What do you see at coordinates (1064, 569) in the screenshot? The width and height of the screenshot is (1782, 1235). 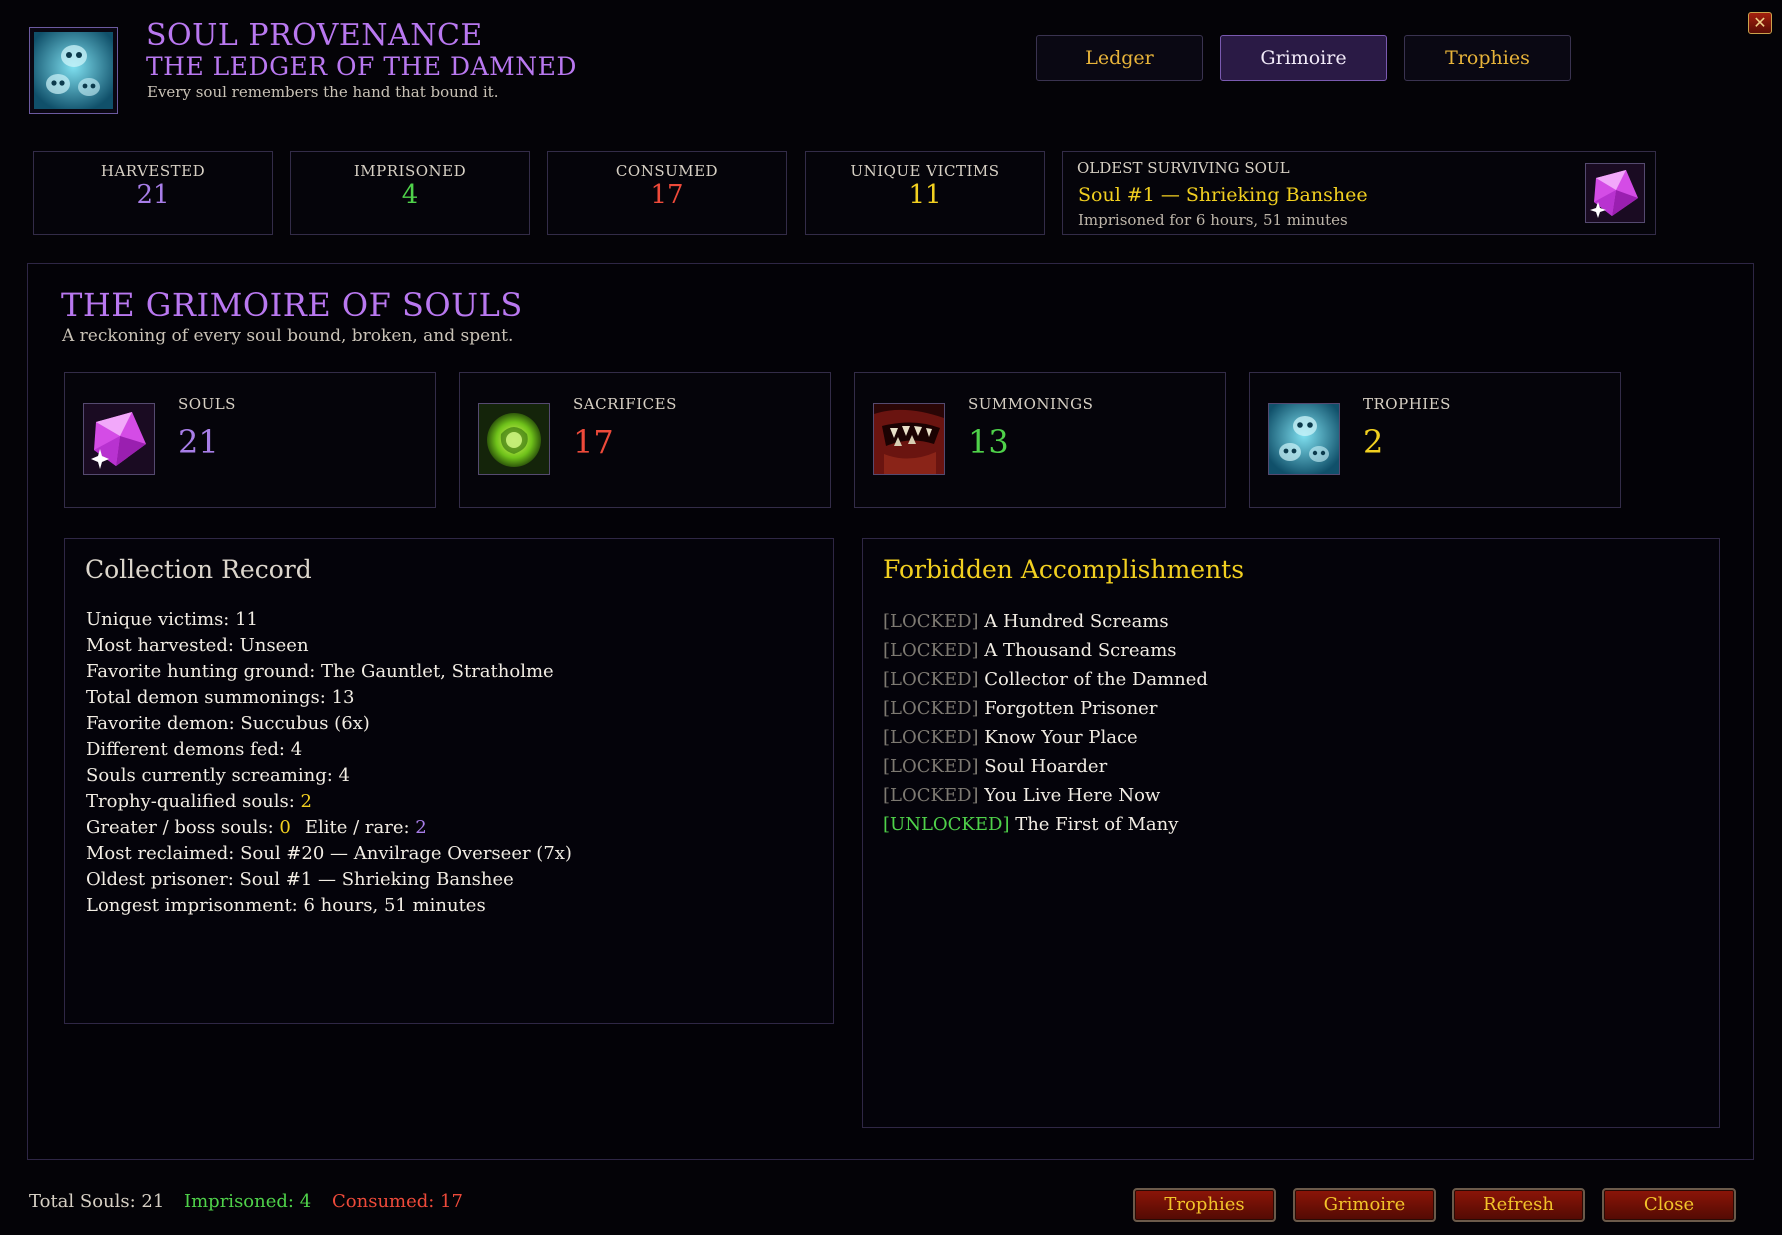 I see `accomplishments-title: Forbidden Accomplishments` at bounding box center [1064, 569].